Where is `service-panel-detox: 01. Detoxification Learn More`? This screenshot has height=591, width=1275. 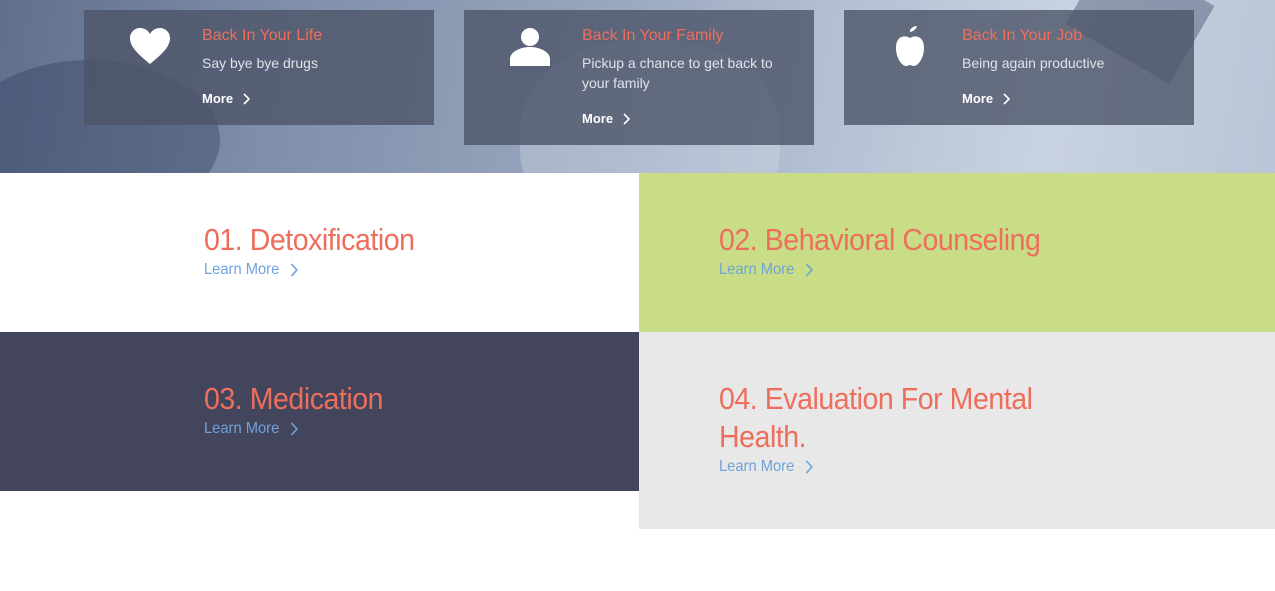
service-panel-detox: 01. Detoxification Learn More is located at coordinates (319, 252).